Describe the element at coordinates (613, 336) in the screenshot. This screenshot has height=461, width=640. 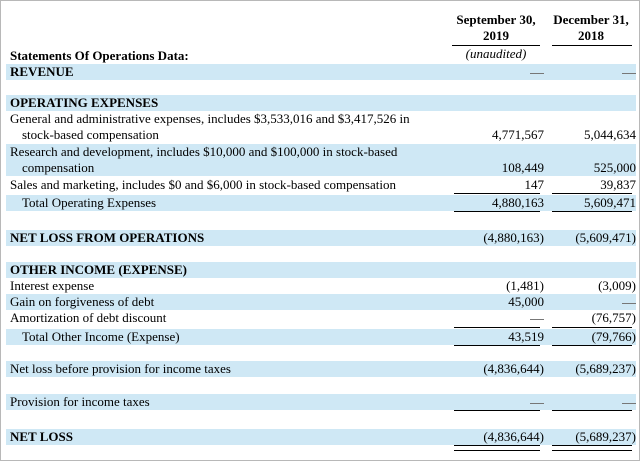
I see `other-total-2018: (79,766)` at that location.